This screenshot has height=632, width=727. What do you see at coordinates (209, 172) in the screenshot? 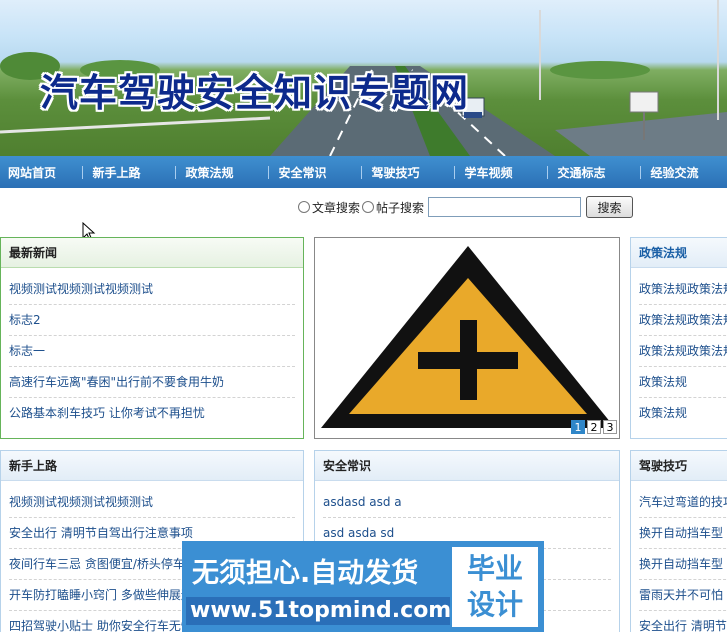
I see `nav-policy: 政策法规` at bounding box center [209, 172].